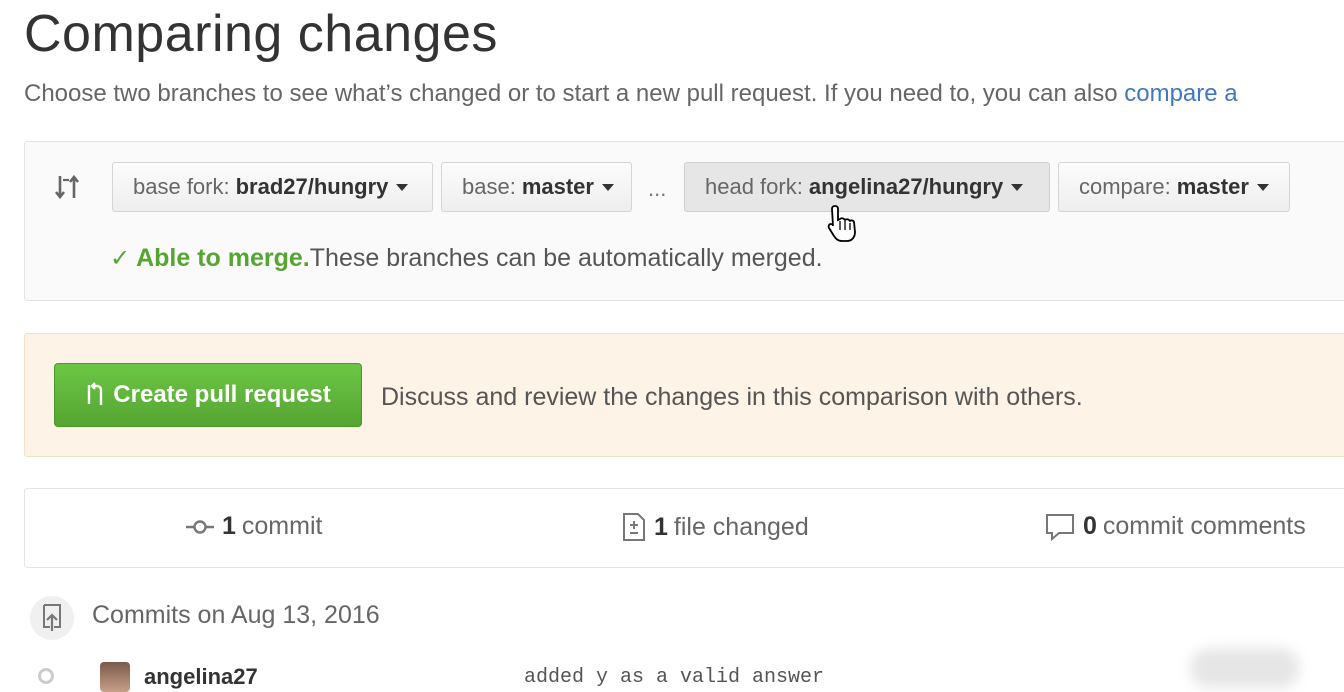 This screenshot has width=1344, height=692. What do you see at coordinates (1204, 526) in the screenshot?
I see `comments-label: commit comments` at bounding box center [1204, 526].